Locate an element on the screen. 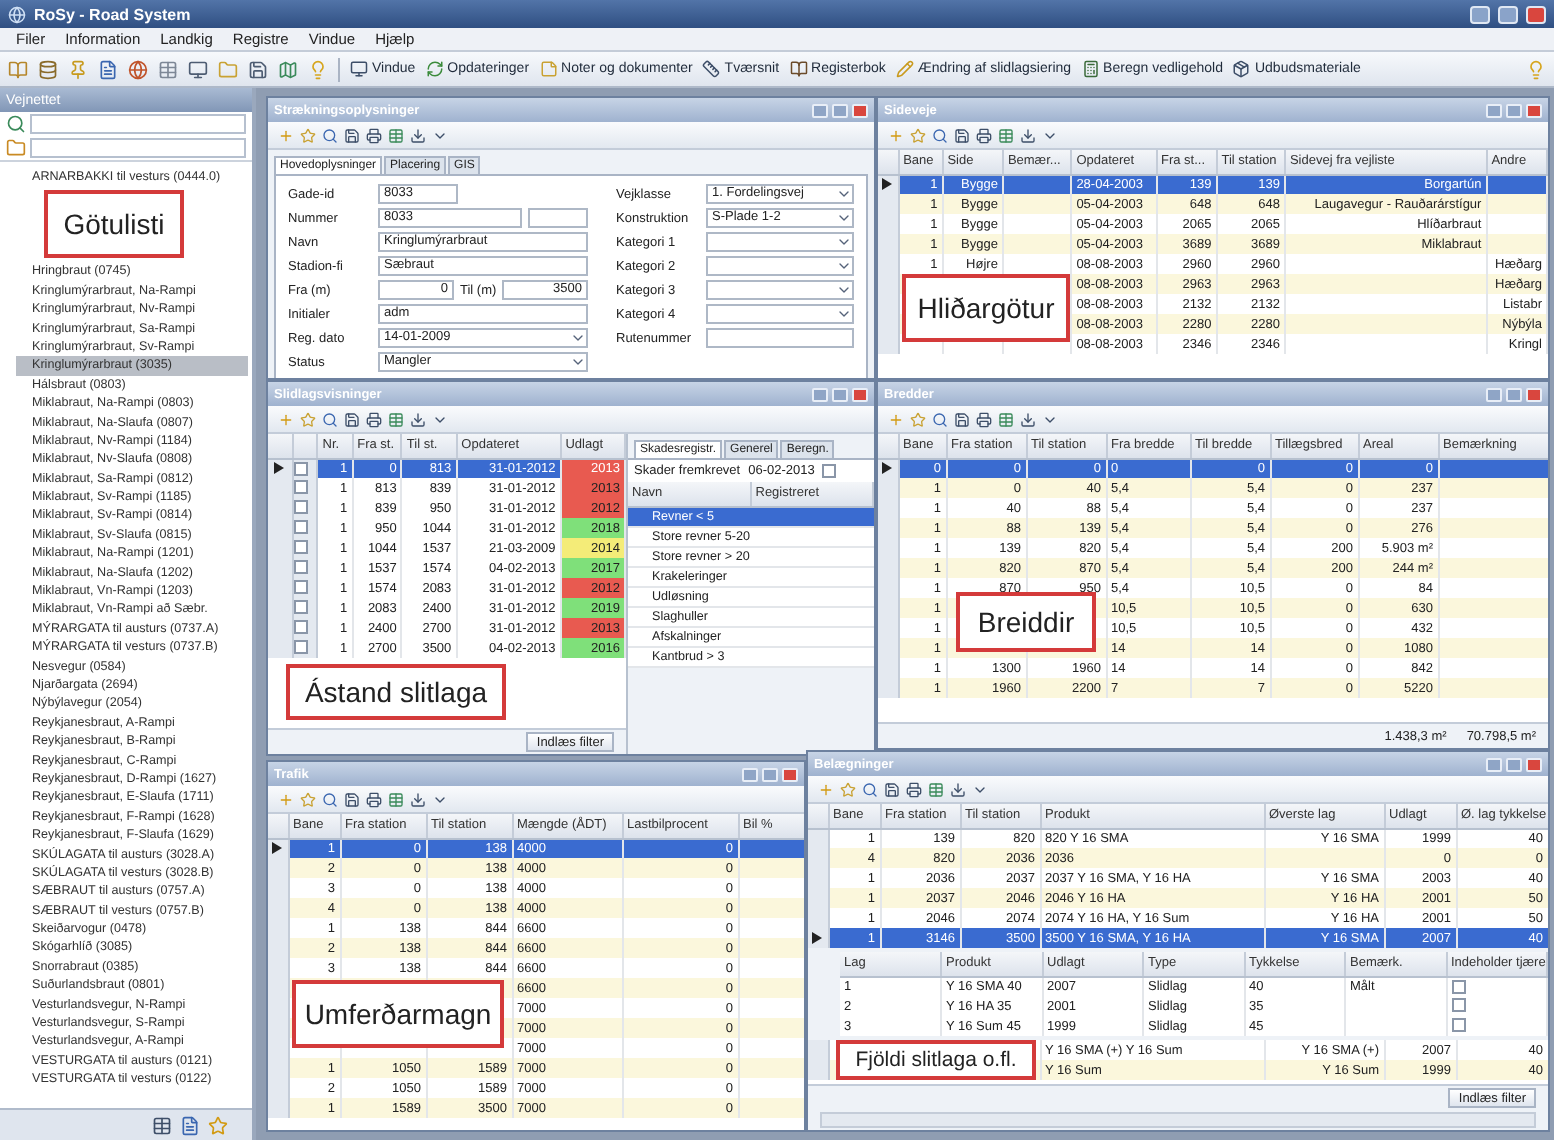 The height and width of the screenshot is (1140, 1554). app-icon is located at coordinates (17, 14).